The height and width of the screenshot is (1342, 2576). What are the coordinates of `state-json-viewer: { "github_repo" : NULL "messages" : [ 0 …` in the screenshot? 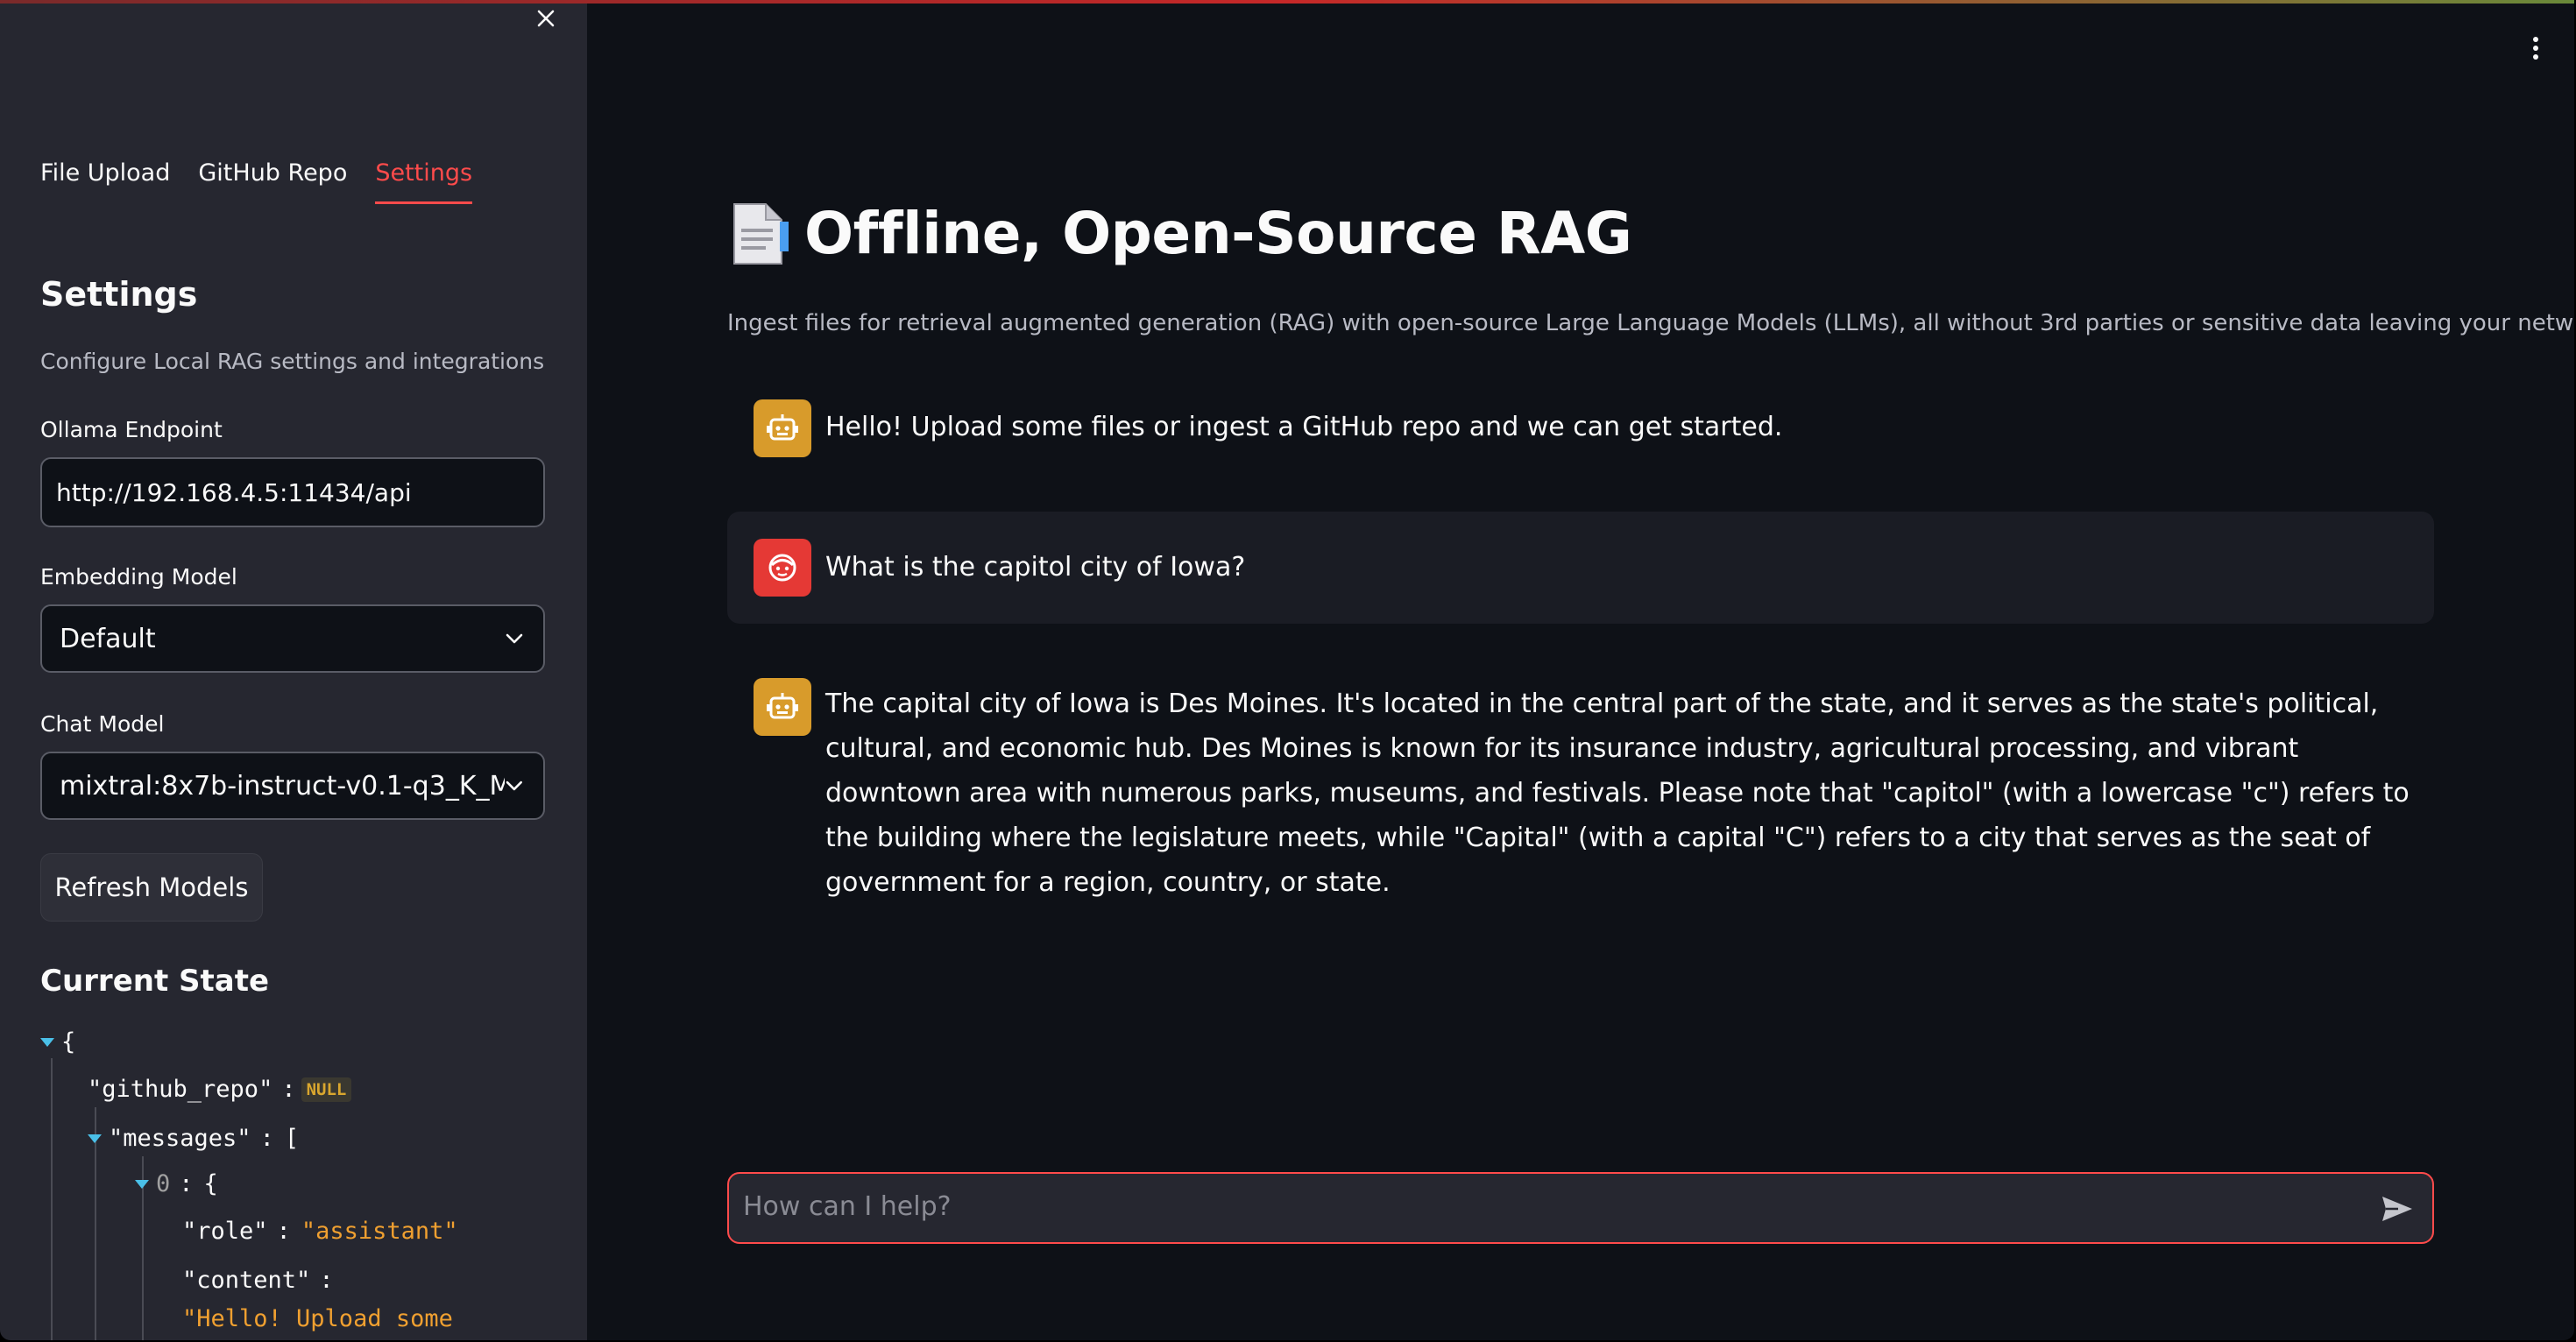 It's located at (303, 1184).